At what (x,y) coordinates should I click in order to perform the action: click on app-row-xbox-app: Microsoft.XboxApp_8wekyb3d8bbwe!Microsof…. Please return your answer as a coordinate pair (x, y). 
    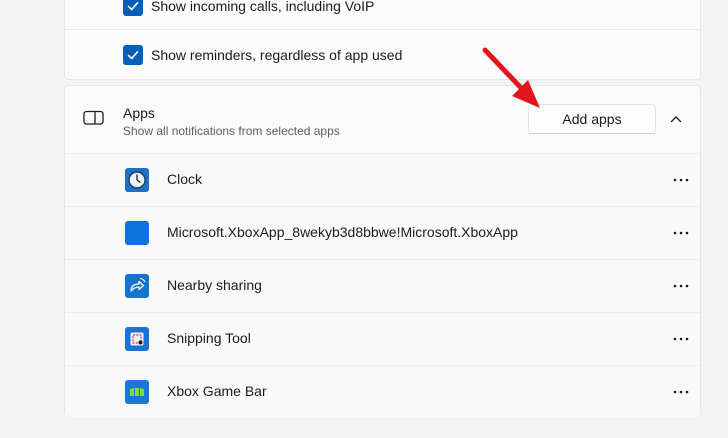
    Looking at the image, I should click on (382, 232).